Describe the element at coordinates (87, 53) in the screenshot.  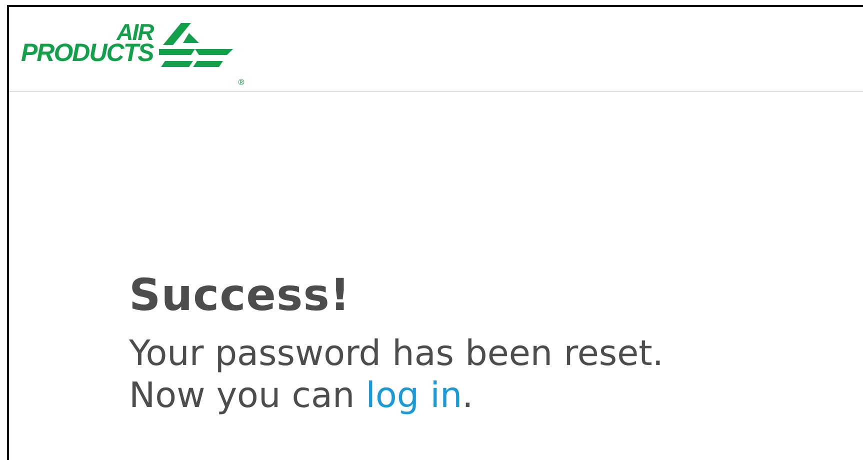
I see `logo-text: PRODUCTS` at that location.